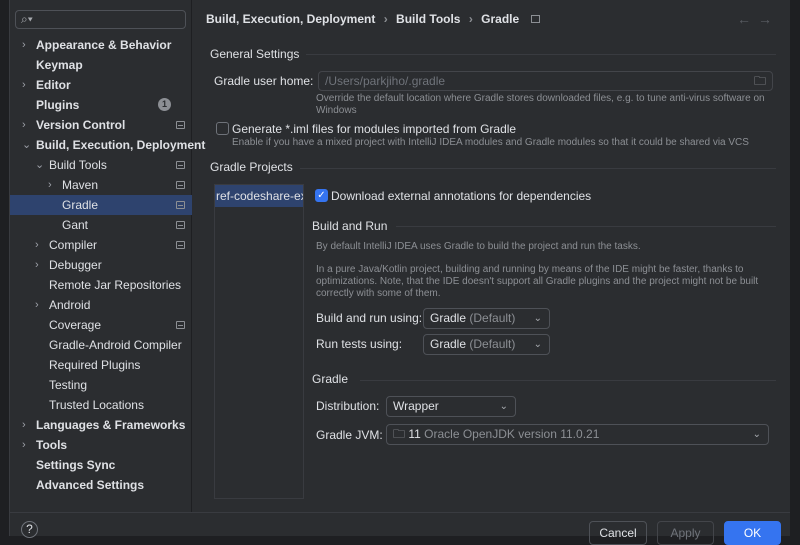 This screenshot has width=800, height=545. What do you see at coordinates (451, 406) in the screenshot?
I see `distribution-dropdown: Wrapper ⌄` at bounding box center [451, 406].